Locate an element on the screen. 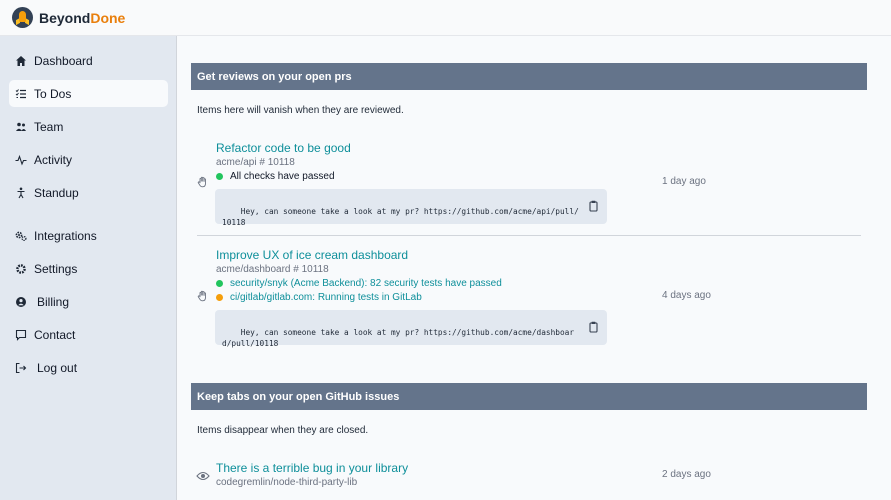  sidebar-item-dashboard: Dashboard is located at coordinates (88, 60).